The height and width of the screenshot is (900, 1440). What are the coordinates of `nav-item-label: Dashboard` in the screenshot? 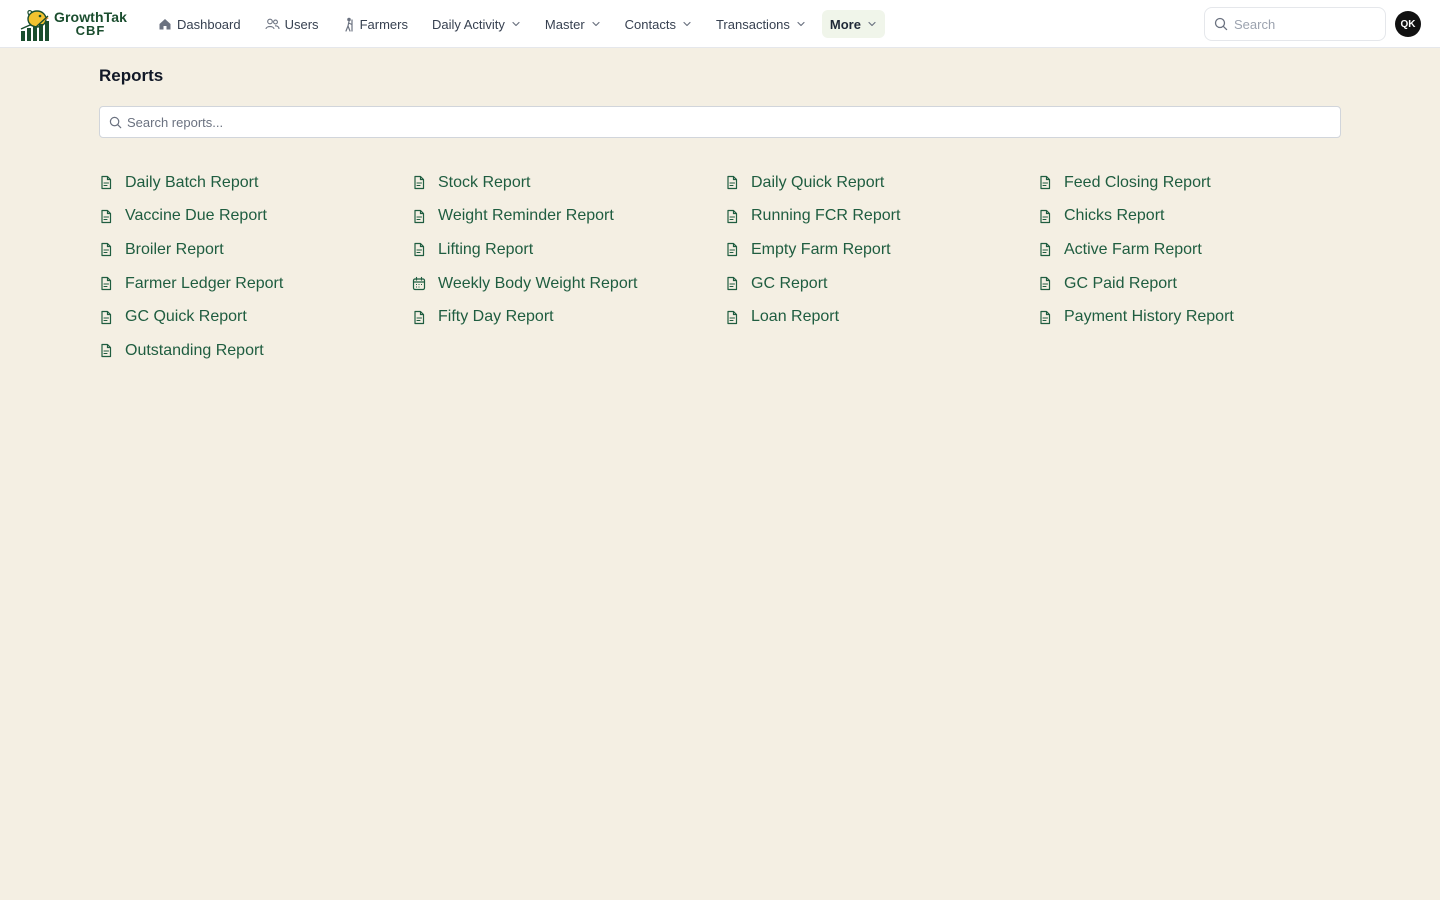 It's located at (209, 24).